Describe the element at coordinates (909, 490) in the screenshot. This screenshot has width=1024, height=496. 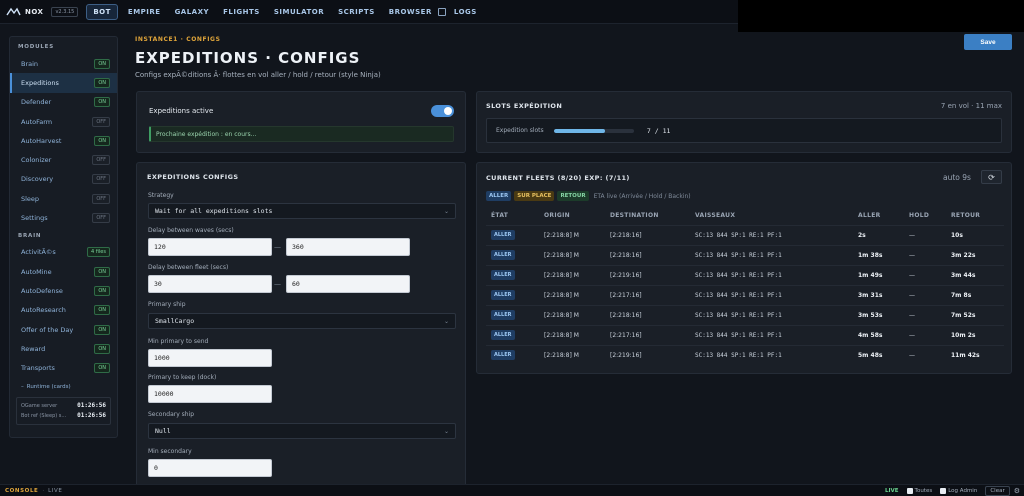
I see `toutes-checkbox` at that location.